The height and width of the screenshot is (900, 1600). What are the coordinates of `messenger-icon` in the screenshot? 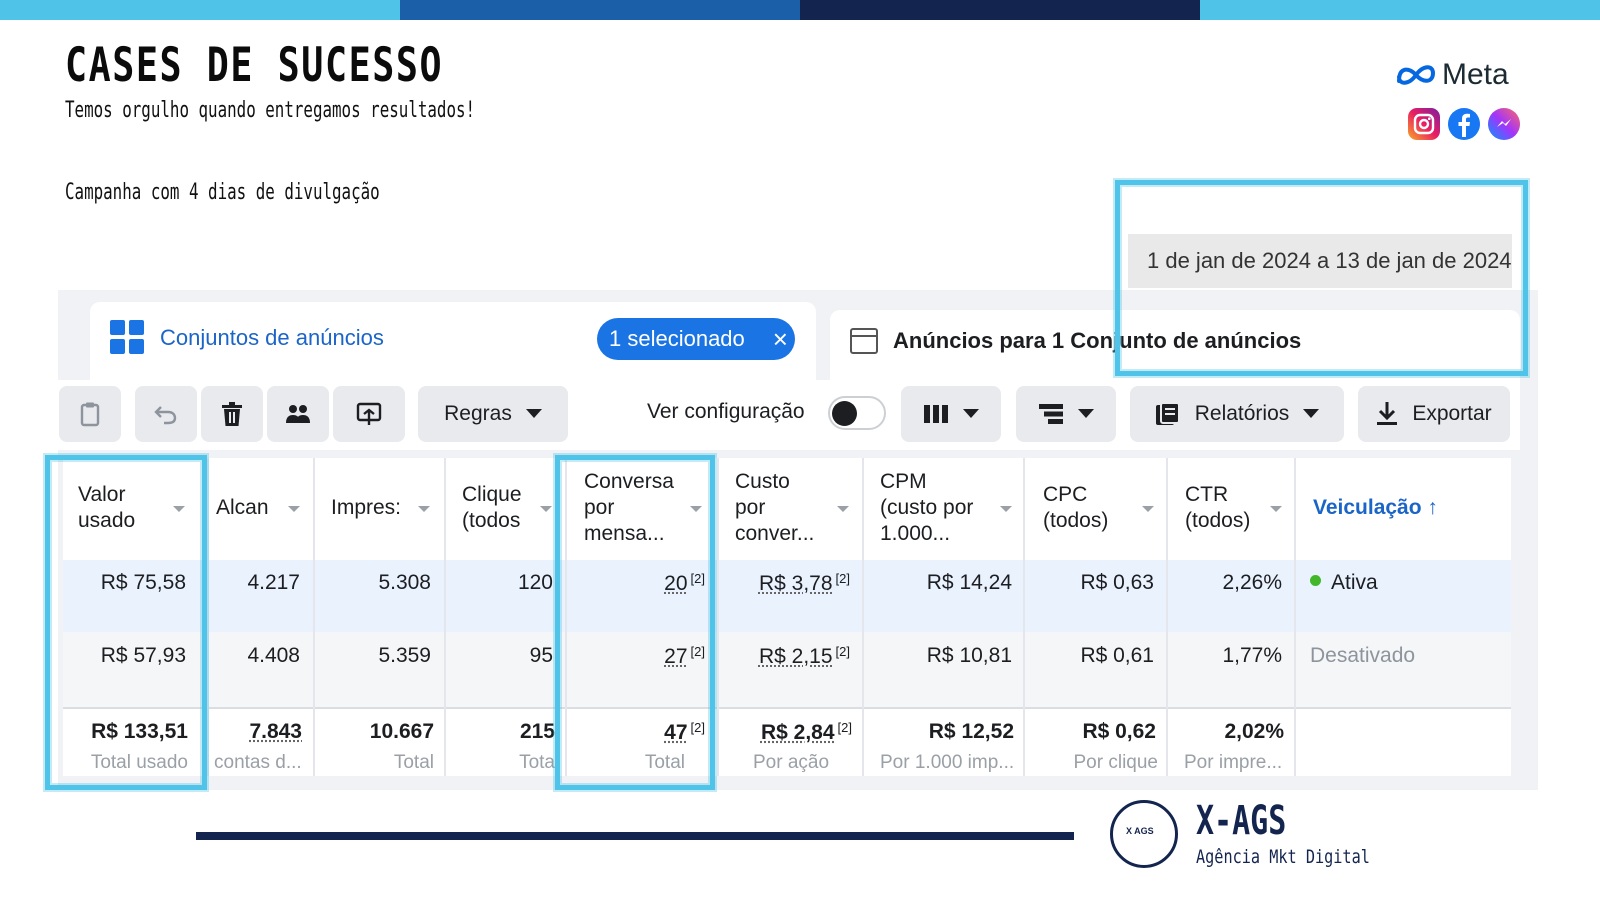 It's located at (1504, 124).